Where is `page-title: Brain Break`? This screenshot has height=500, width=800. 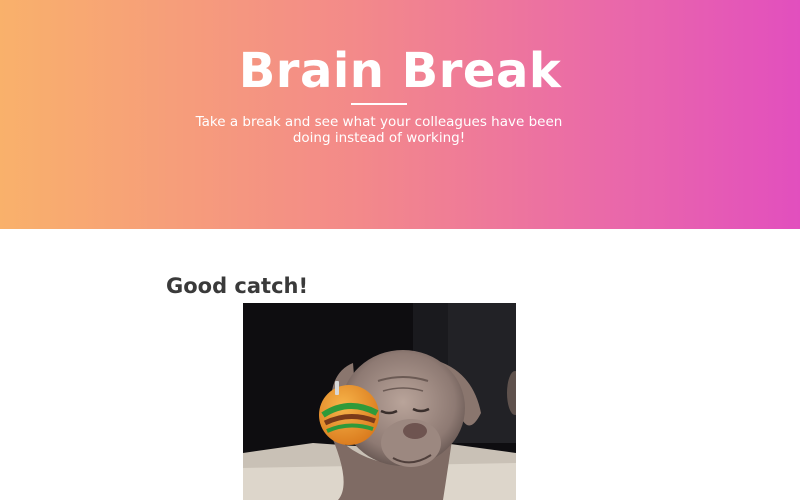
page-title: Brain Break is located at coordinates (400, 71).